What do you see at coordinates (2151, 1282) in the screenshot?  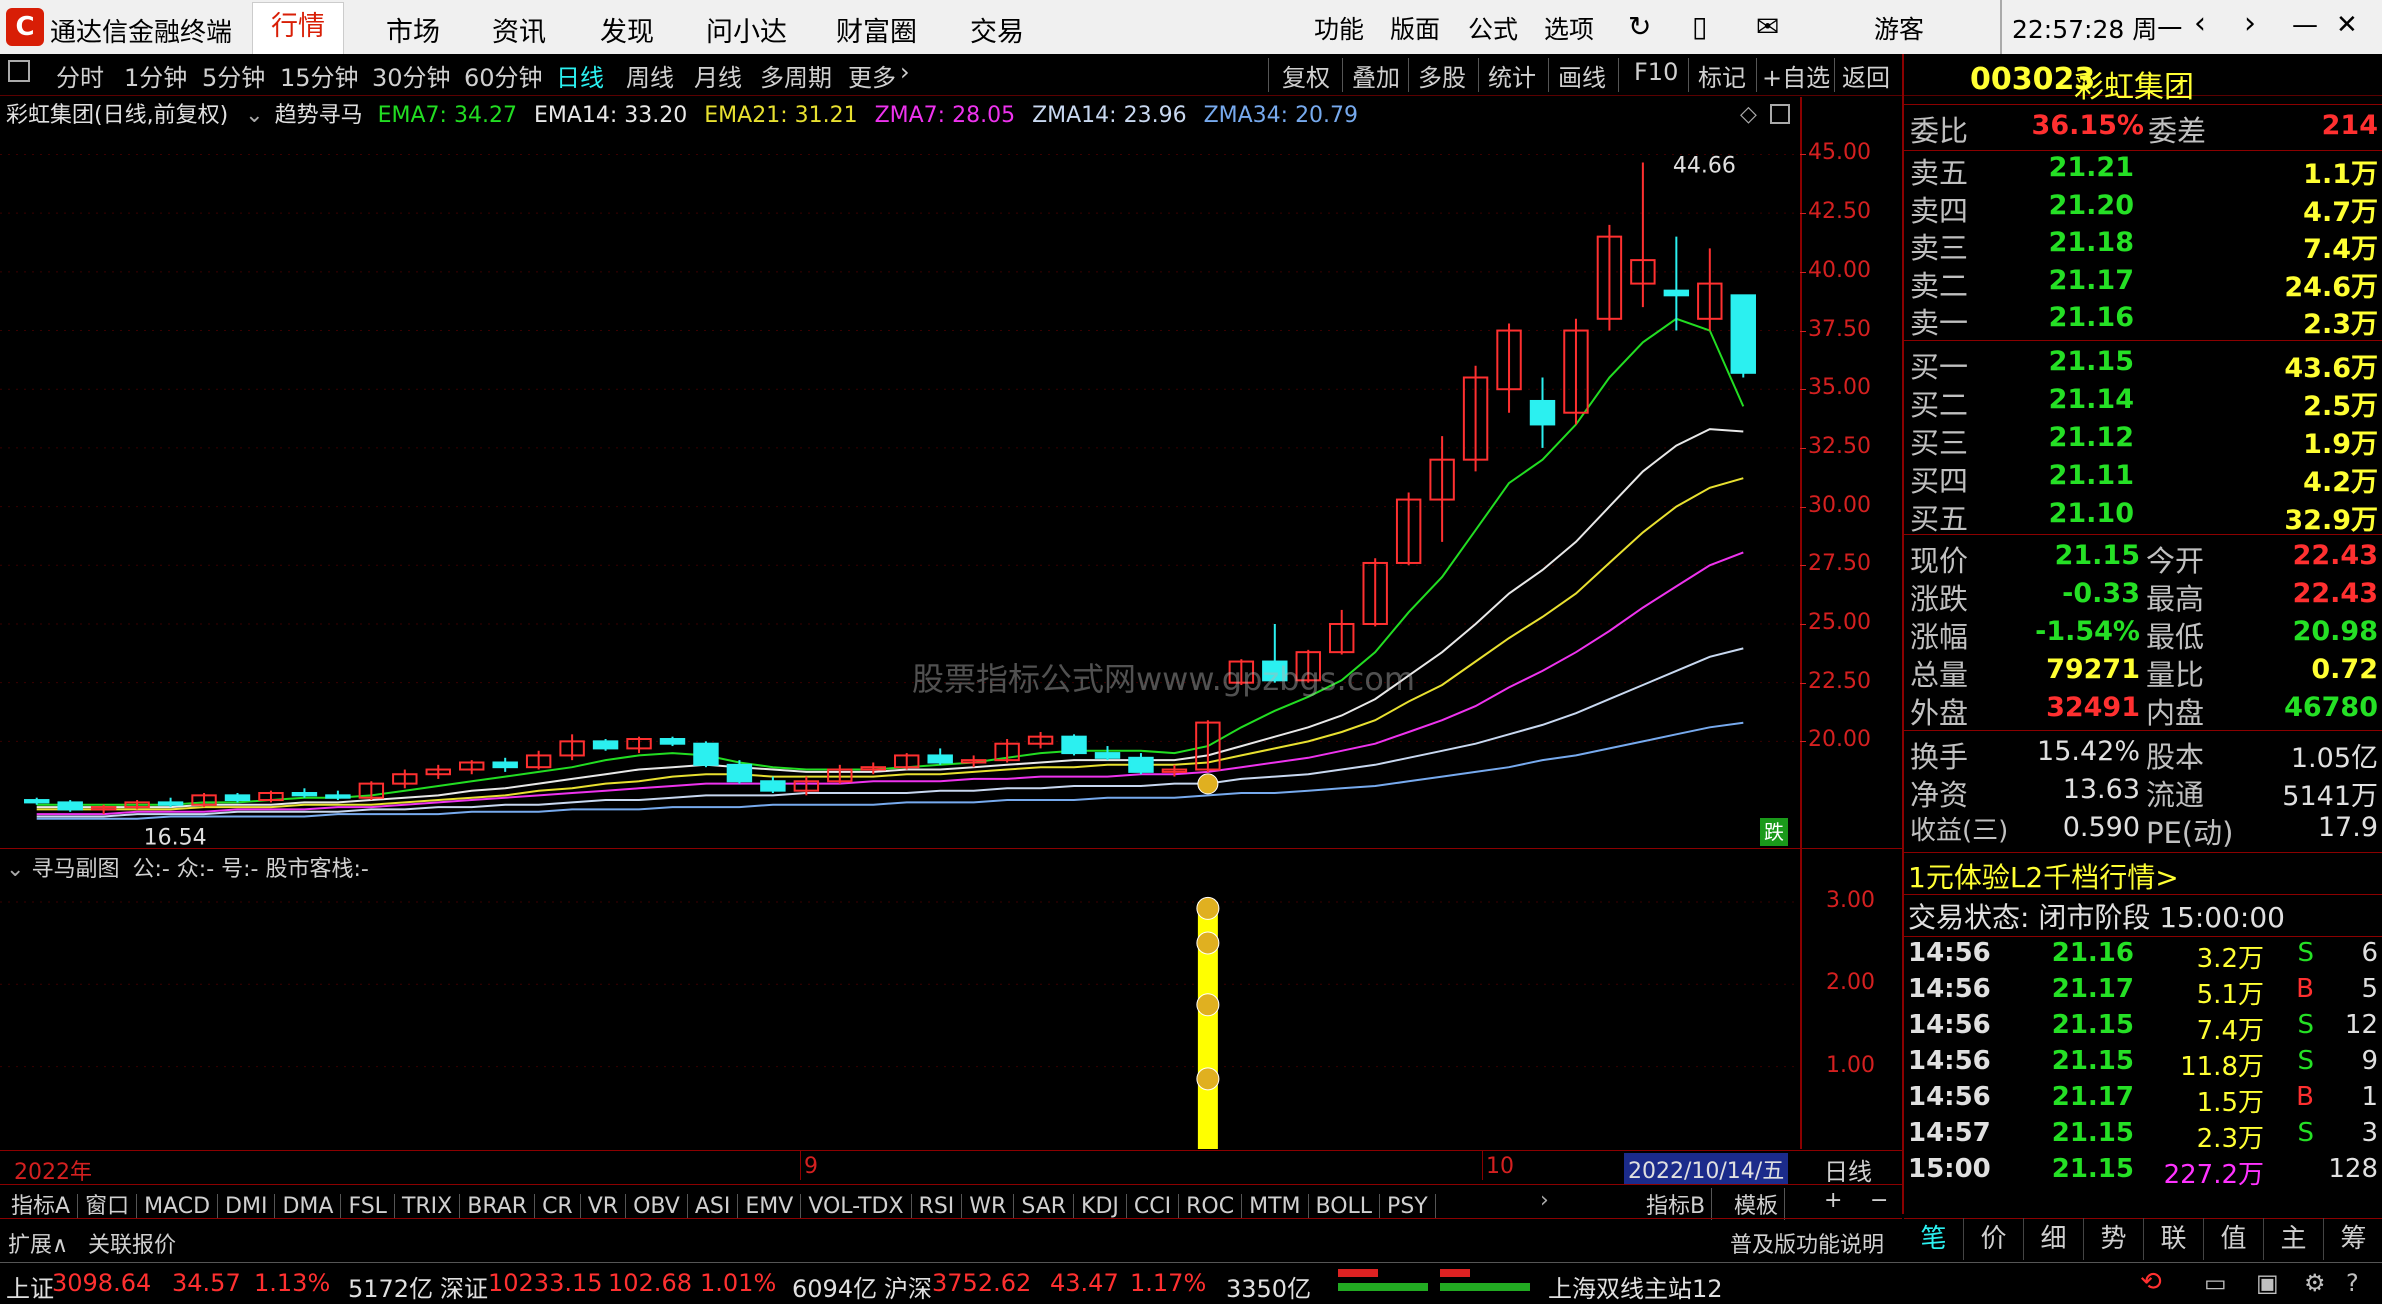 I see `sync-icon: ⟲` at bounding box center [2151, 1282].